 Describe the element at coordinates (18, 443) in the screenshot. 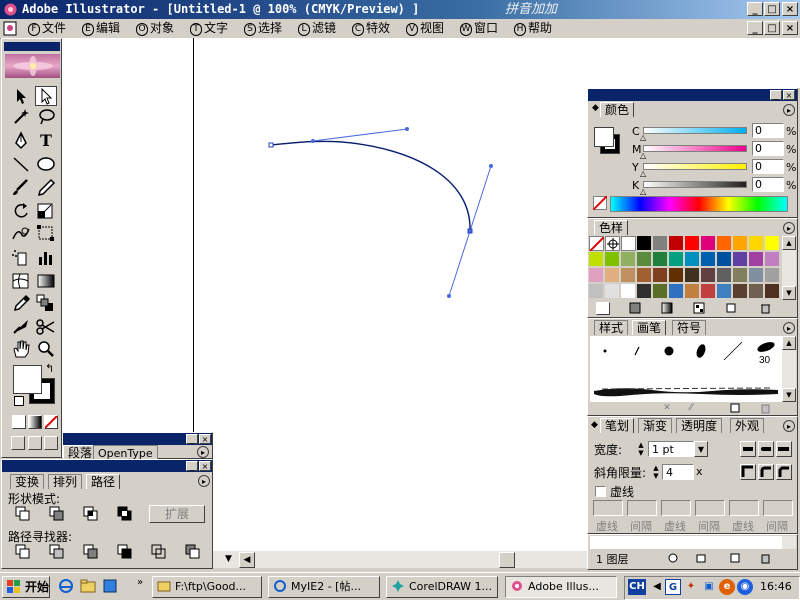

I see `standard-screen-mode-button` at that location.